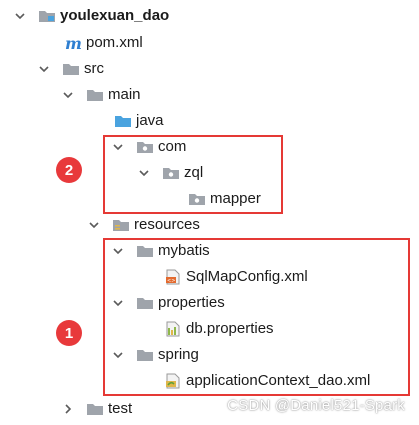 The width and height of the screenshot is (419, 425). I want to click on annotation-badge-2: 2, so click(69, 170).